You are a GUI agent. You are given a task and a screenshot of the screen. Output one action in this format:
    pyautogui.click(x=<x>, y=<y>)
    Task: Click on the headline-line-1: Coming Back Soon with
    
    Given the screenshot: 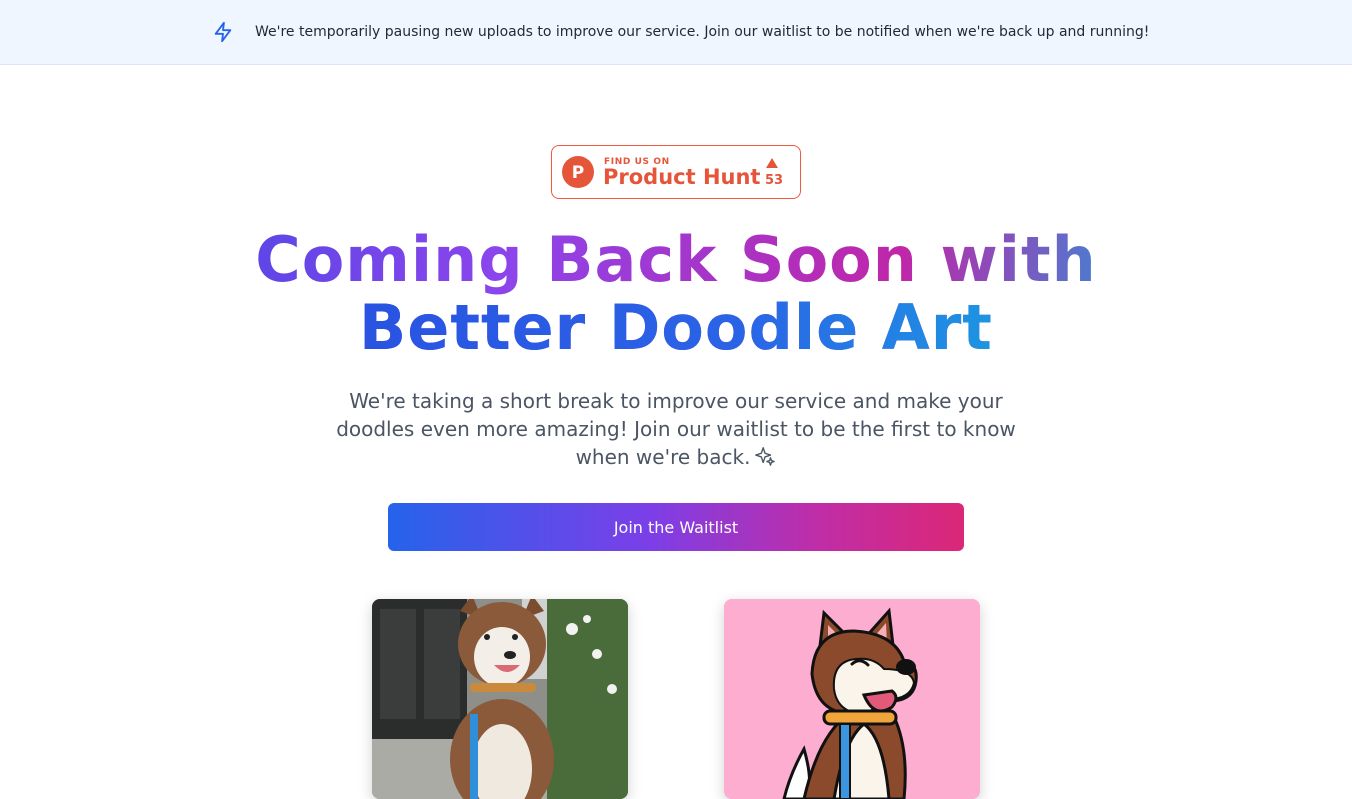 What is the action you would take?
    pyautogui.click(x=676, y=259)
    